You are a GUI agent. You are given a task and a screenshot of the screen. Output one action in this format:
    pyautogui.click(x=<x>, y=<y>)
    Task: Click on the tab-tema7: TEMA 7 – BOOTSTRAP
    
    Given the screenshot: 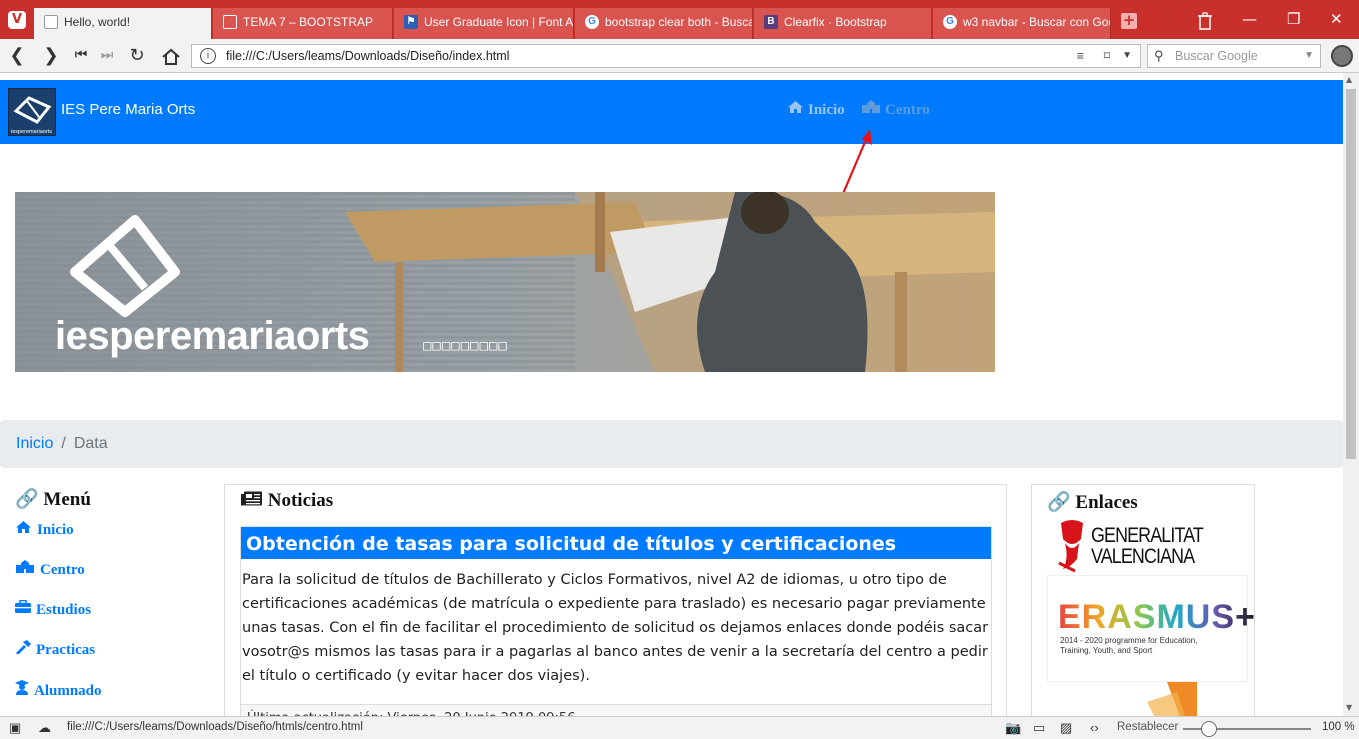 What is the action you would take?
    pyautogui.click(x=303, y=23)
    